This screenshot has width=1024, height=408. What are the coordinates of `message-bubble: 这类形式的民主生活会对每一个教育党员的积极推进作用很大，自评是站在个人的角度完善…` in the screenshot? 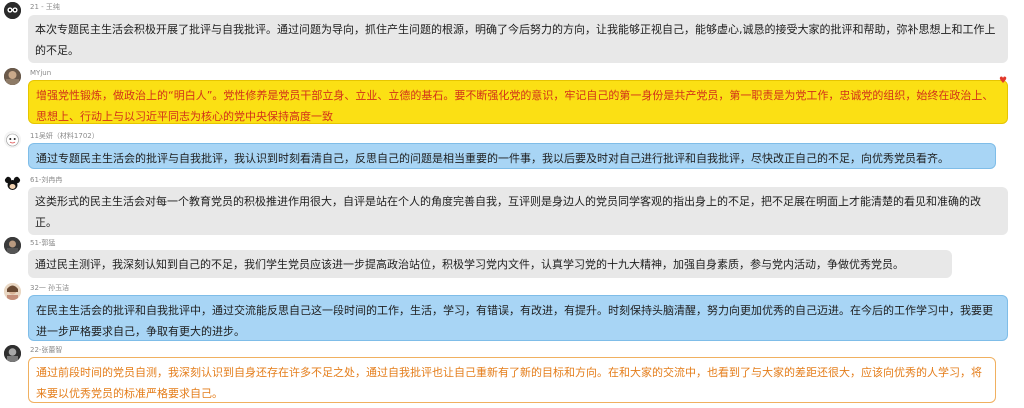 It's located at (518, 211).